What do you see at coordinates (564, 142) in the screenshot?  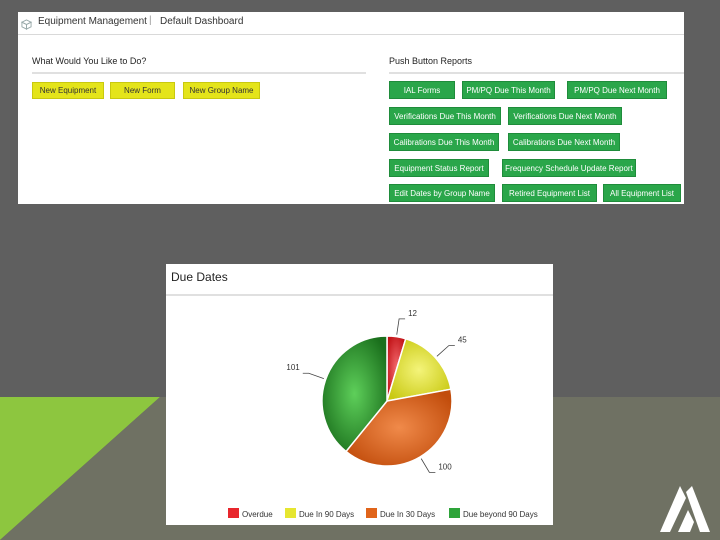 I see `calibrations-due-next-month-button: Calibrations Due Next Month` at bounding box center [564, 142].